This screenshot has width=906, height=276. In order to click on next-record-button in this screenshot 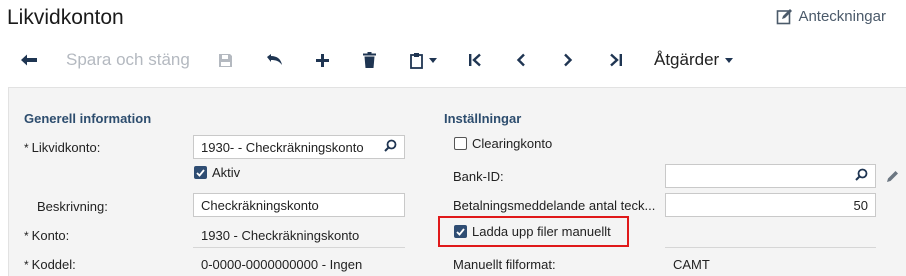, I will do `click(568, 60)`.